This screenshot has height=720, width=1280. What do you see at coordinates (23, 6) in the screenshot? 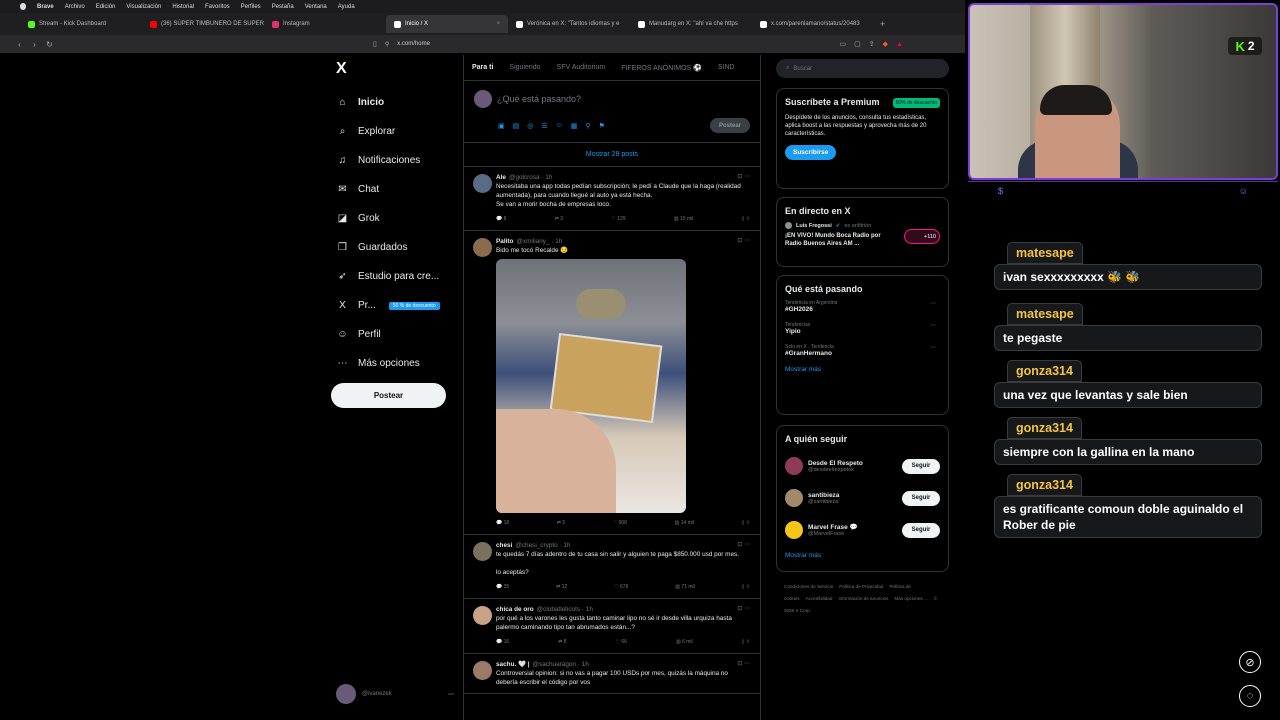
I see `apple-icon` at bounding box center [23, 6].